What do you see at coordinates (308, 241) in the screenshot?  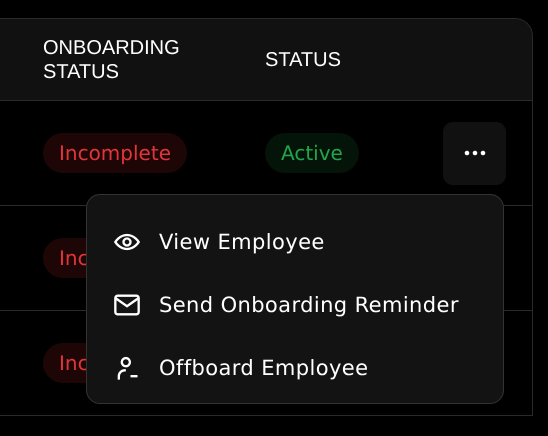 I see `menu-item: View Employee` at bounding box center [308, 241].